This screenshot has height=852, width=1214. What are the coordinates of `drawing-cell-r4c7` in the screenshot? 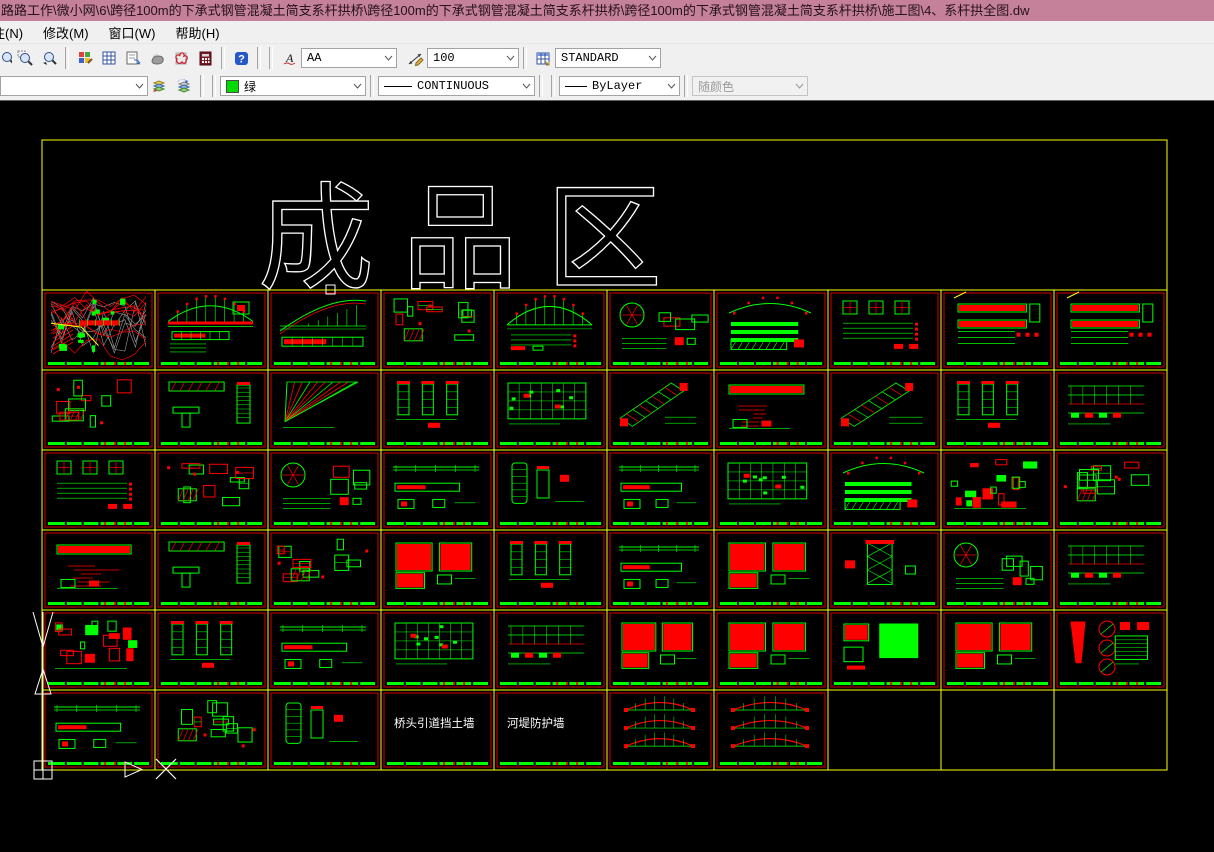 It's located at (771, 570).